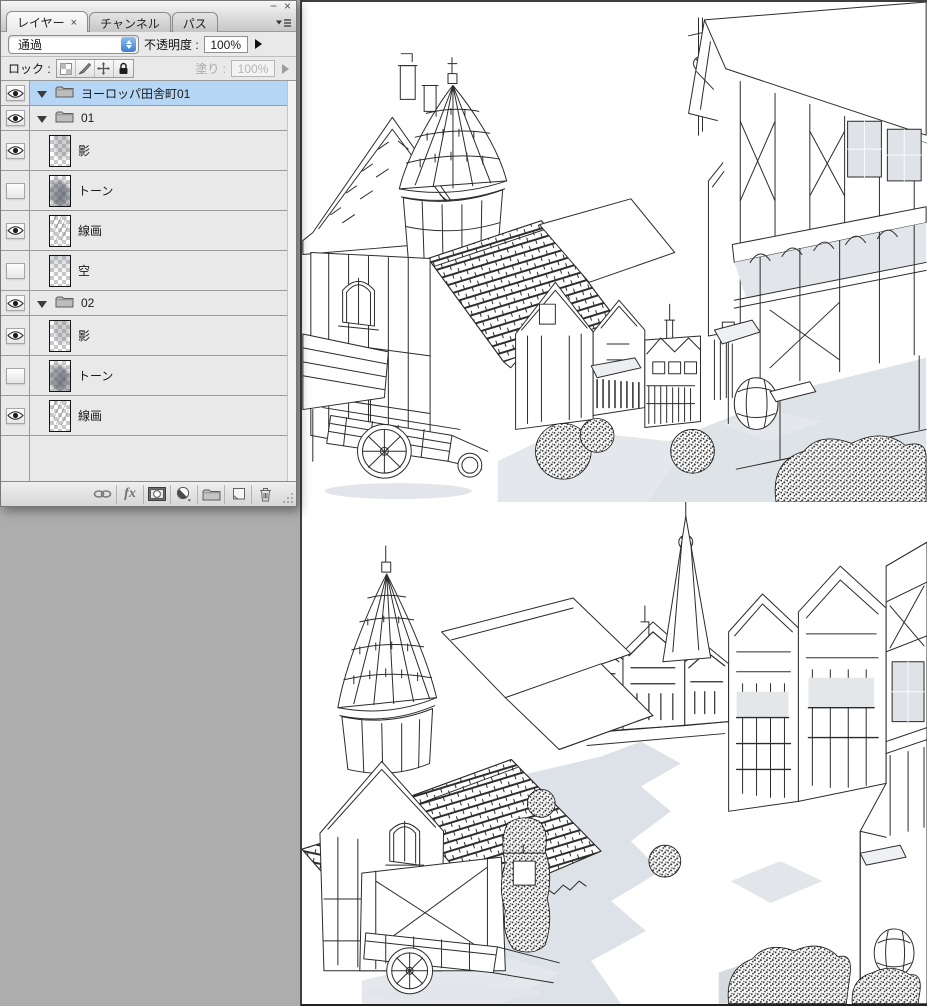 This screenshot has width=927, height=1006. I want to click on opacity-field: 100%, so click(225, 44).